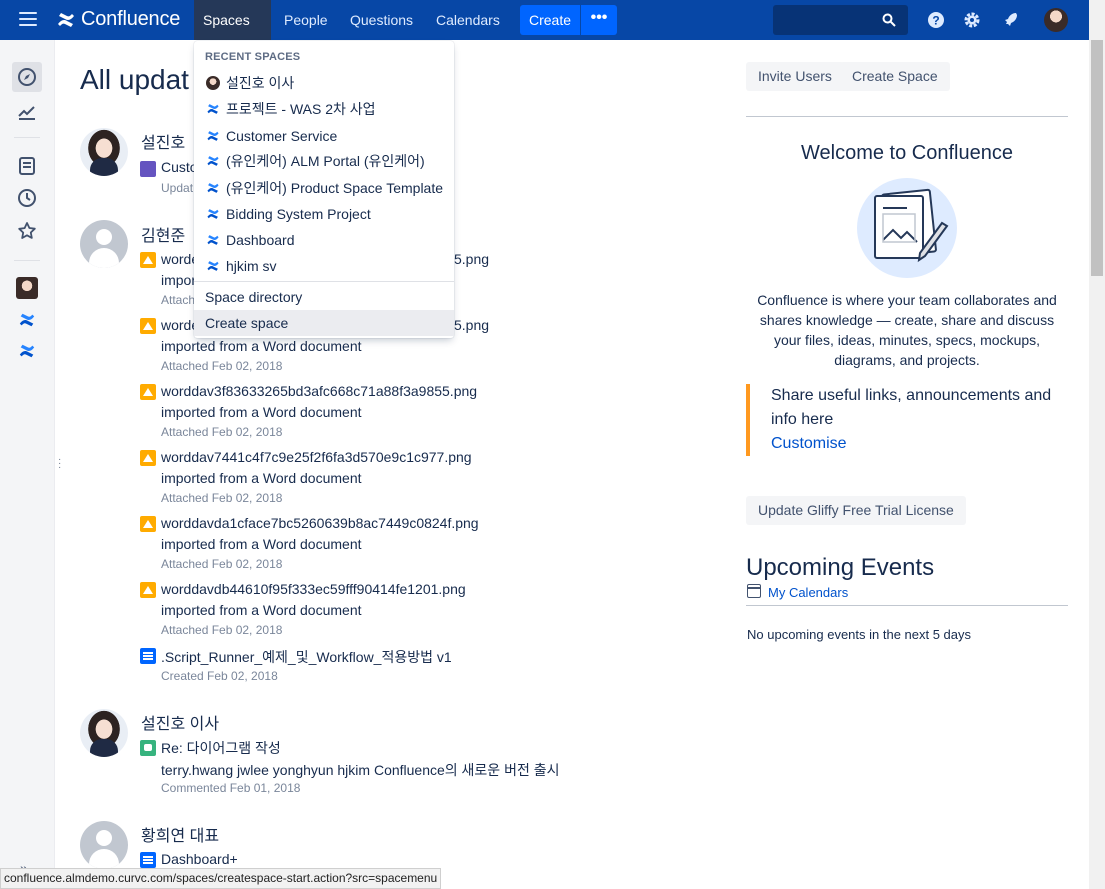 This screenshot has height=889, width=1105. Describe the element at coordinates (324, 240) in the screenshot. I see `dropdown-item: Dashboard` at that location.